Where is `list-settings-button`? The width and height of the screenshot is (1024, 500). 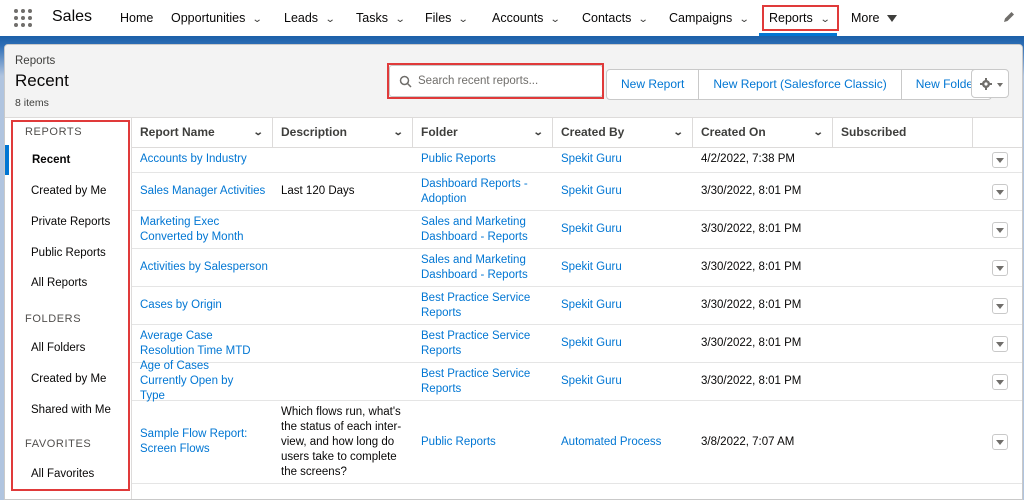
list-settings-button is located at coordinates (990, 83).